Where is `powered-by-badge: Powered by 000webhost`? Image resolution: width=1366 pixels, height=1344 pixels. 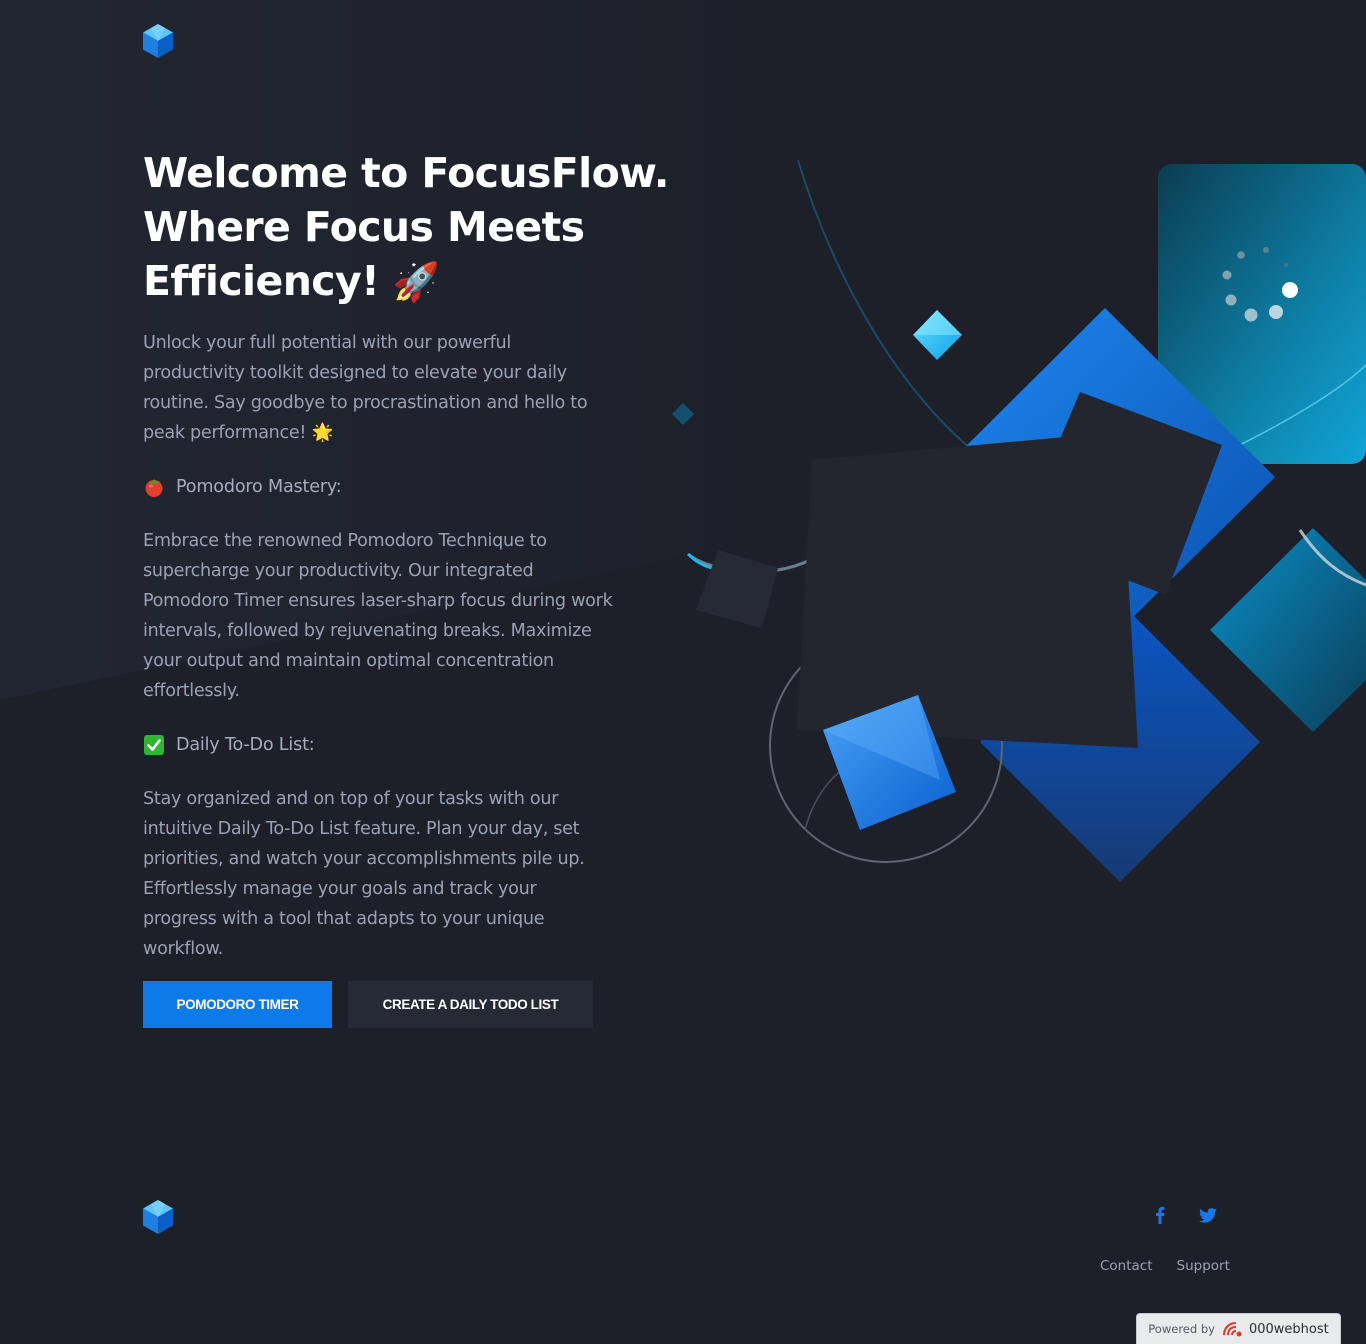
powered-by-badge: Powered by 000webhost is located at coordinates (1238, 1328).